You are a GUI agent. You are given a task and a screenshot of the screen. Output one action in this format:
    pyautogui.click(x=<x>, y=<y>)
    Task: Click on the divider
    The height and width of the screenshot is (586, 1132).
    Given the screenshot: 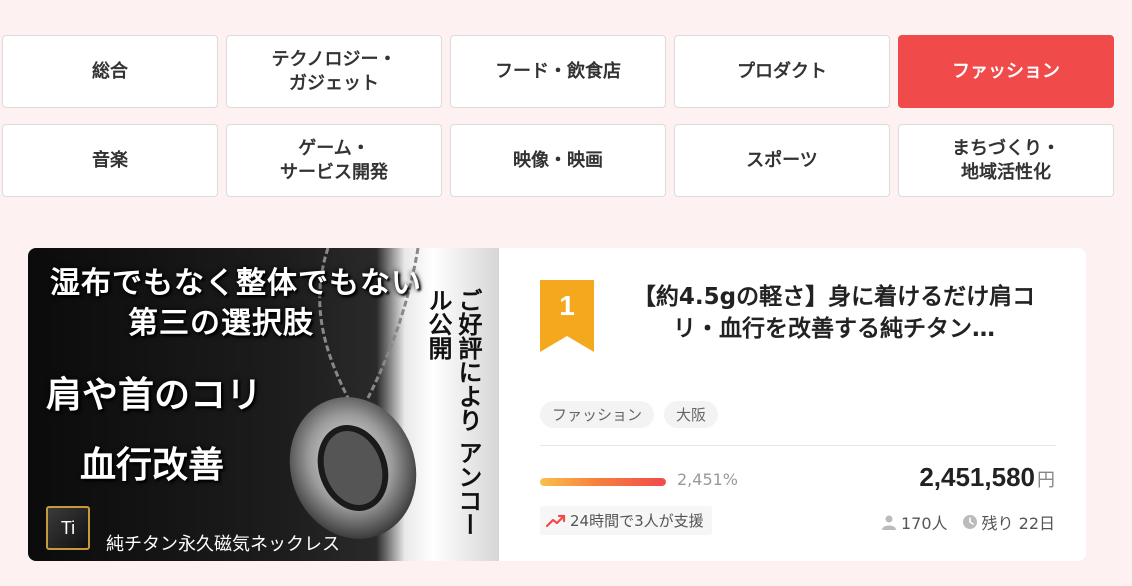 What is the action you would take?
    pyautogui.click(x=798, y=445)
    